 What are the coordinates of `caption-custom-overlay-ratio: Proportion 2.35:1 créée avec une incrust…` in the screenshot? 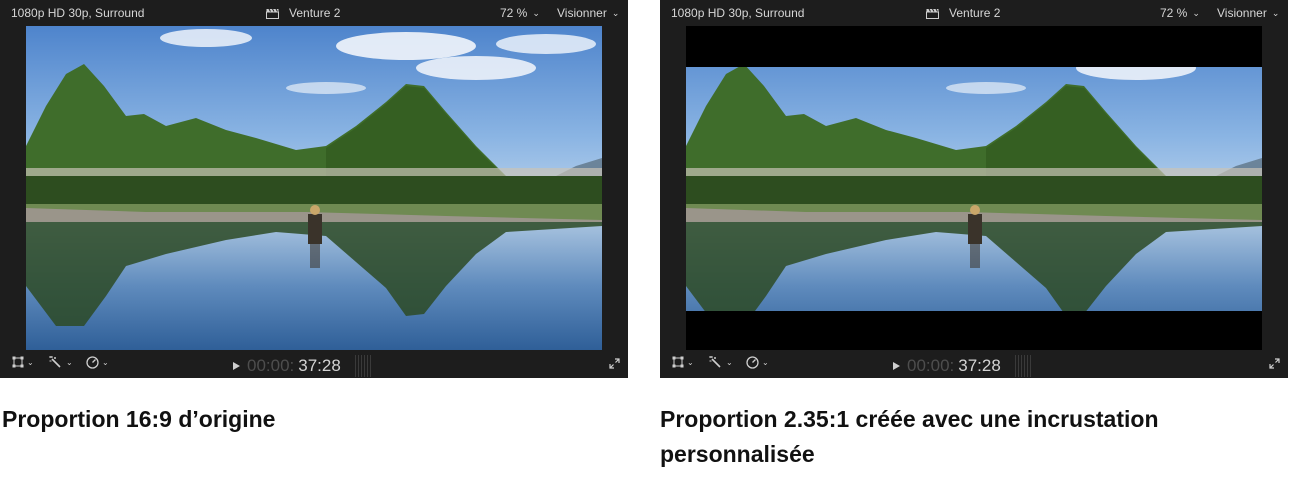 It's located at (909, 436).